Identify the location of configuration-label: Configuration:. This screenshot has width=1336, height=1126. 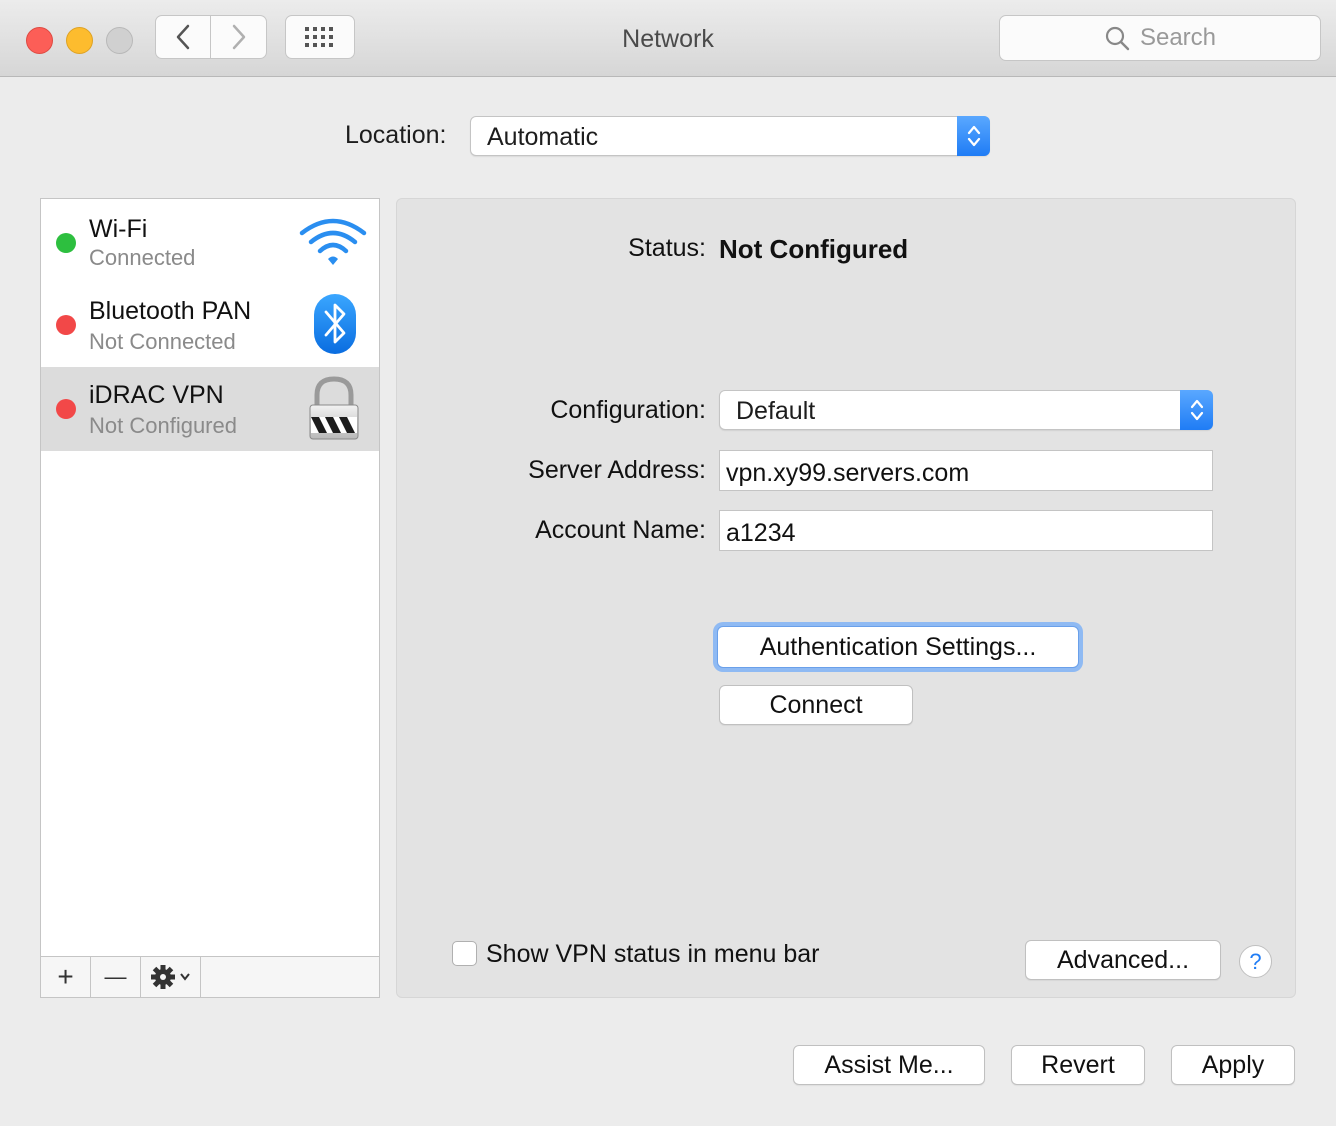
(628, 410).